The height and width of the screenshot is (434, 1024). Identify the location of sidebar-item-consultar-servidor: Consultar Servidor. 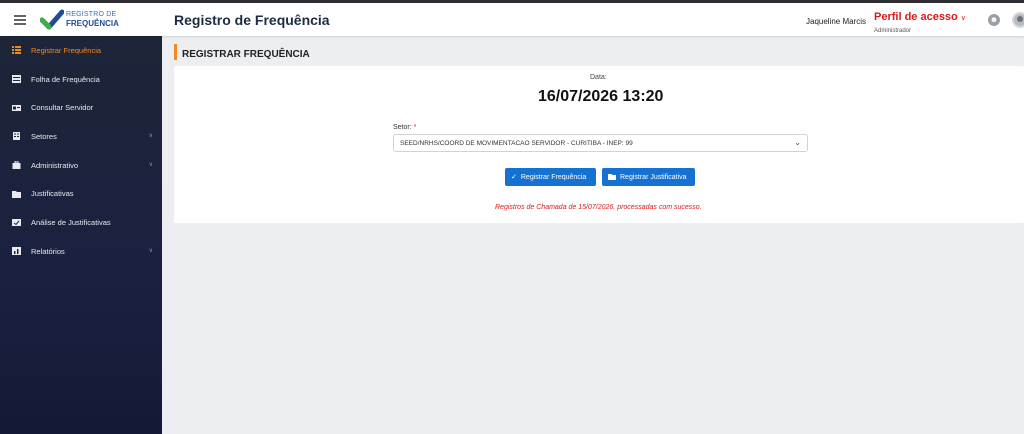
(81, 107).